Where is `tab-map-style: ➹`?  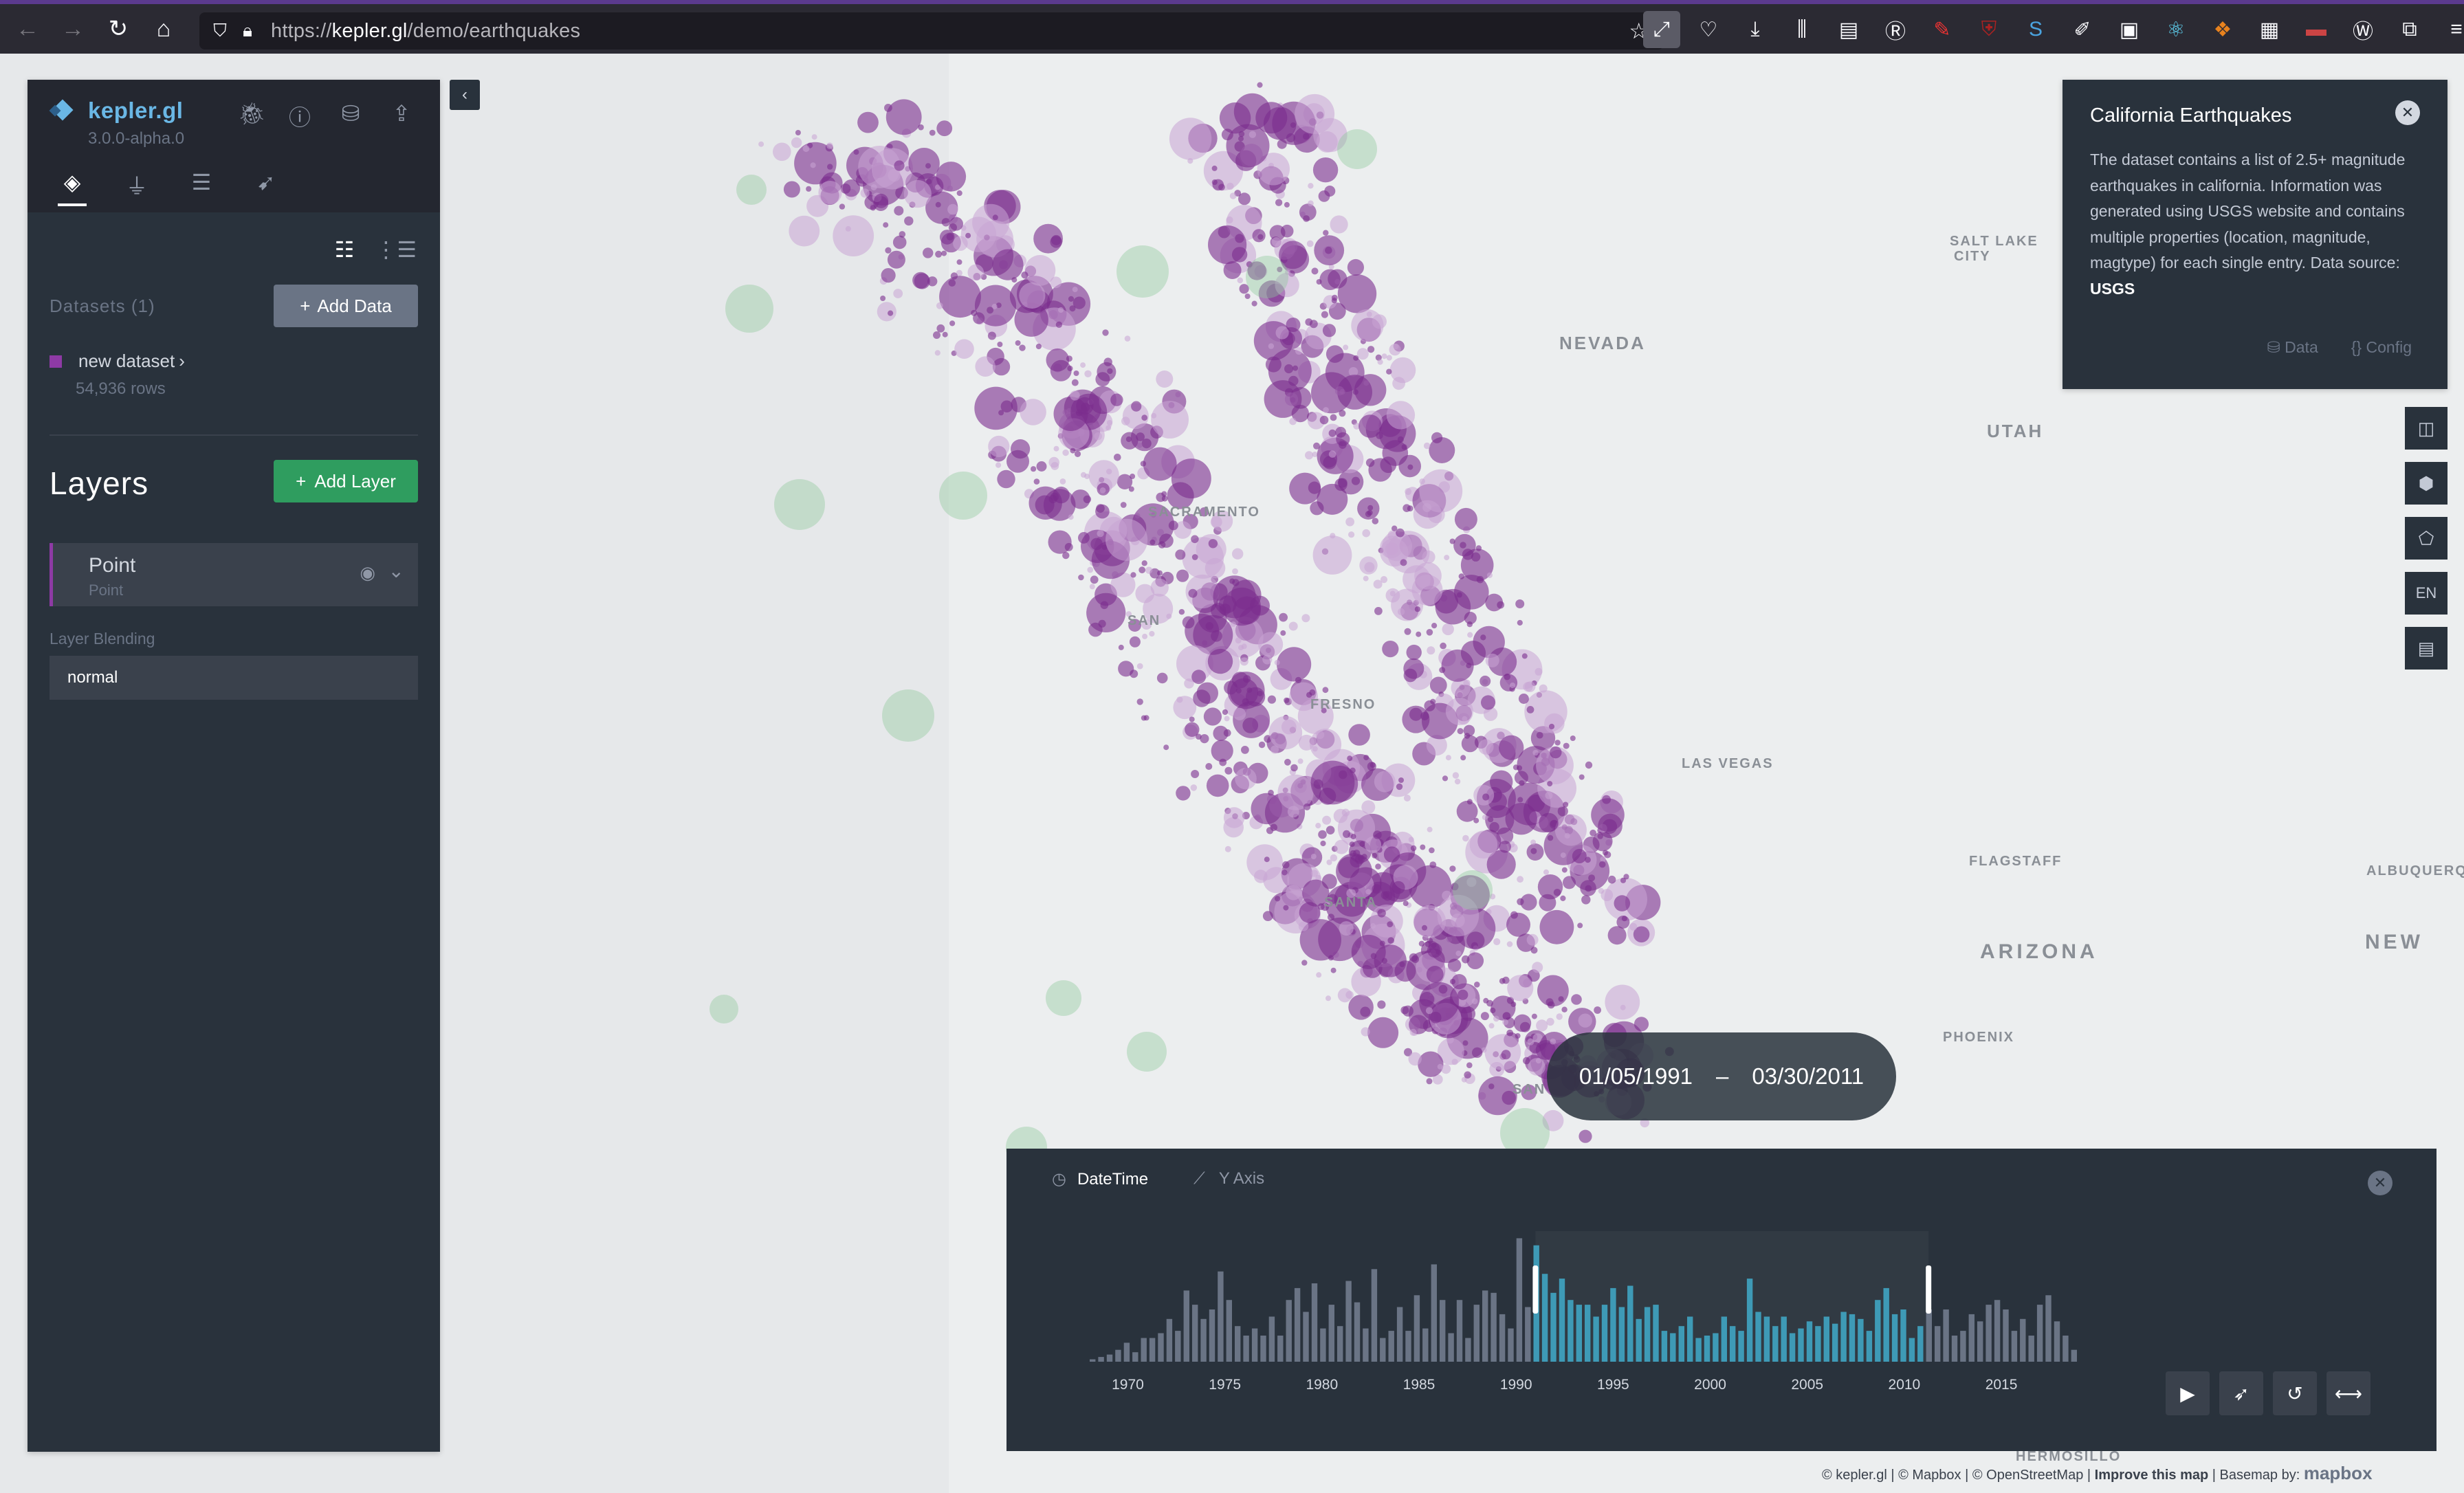 tab-map-style: ➹ is located at coordinates (266, 188).